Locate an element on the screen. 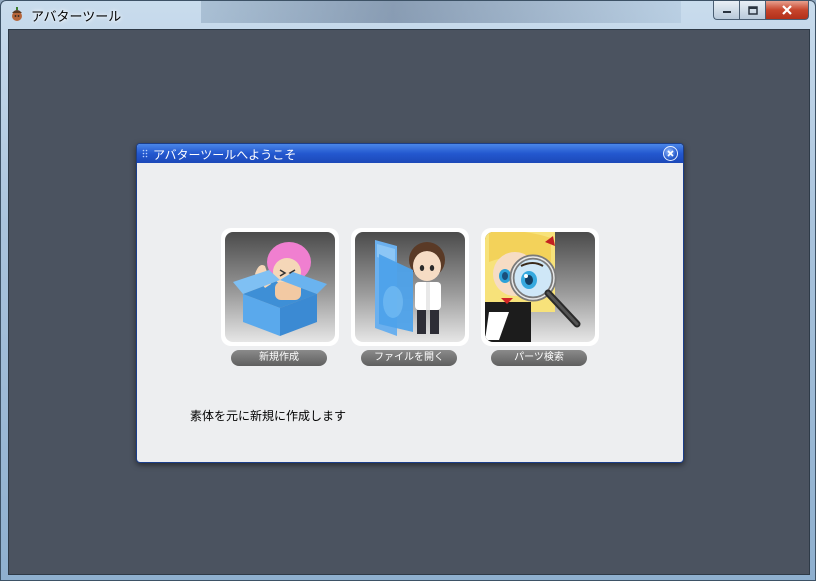  new-avatar-box-icon is located at coordinates (280, 289).